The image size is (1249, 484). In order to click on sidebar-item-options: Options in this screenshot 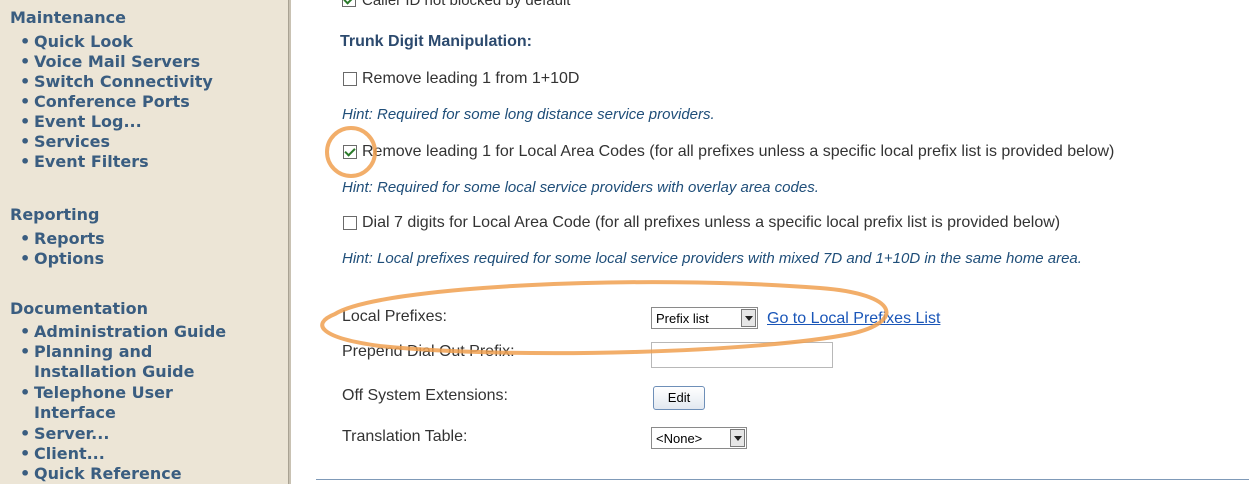, I will do `click(62, 259)`.